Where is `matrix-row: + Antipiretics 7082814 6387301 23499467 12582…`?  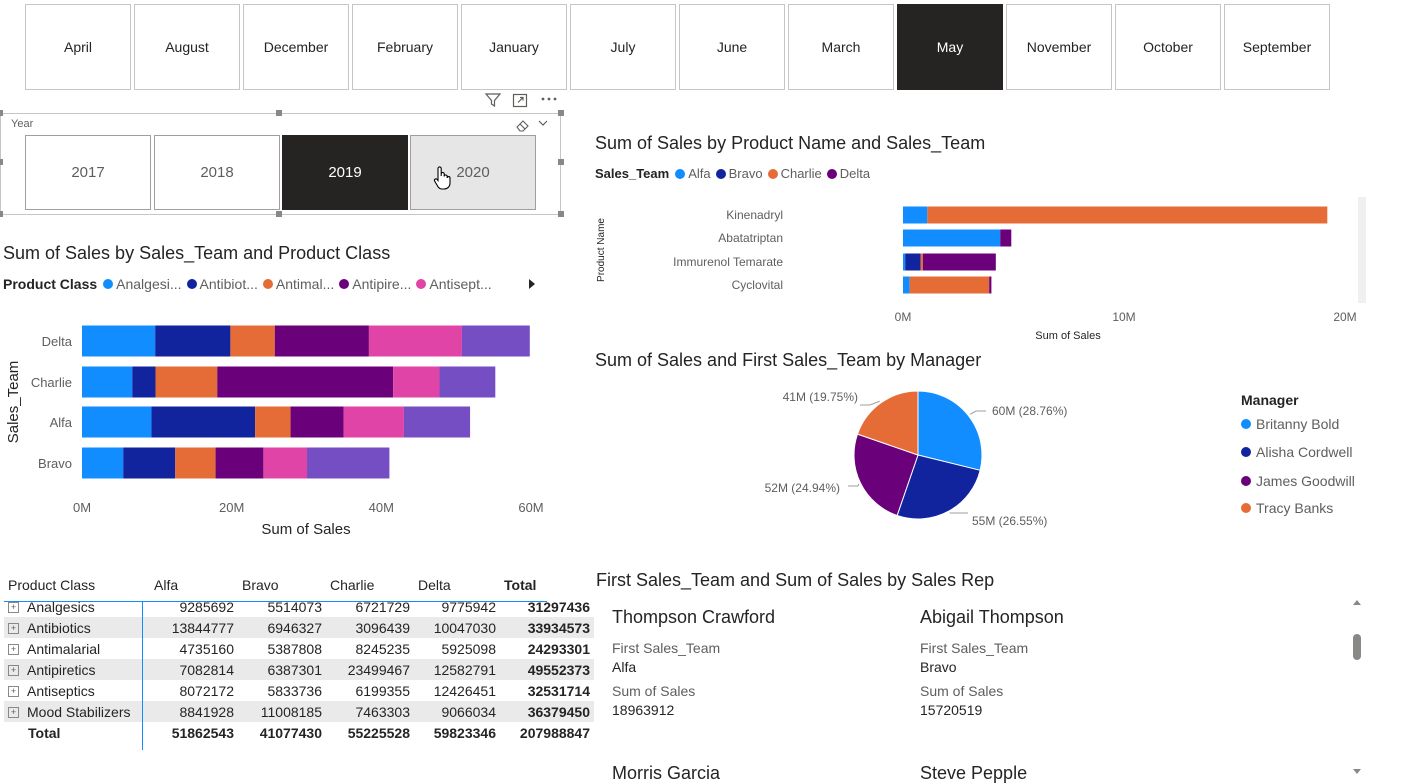
matrix-row: + Antipiretics 7082814 6387301 23499467 12582… is located at coordinates (299, 669).